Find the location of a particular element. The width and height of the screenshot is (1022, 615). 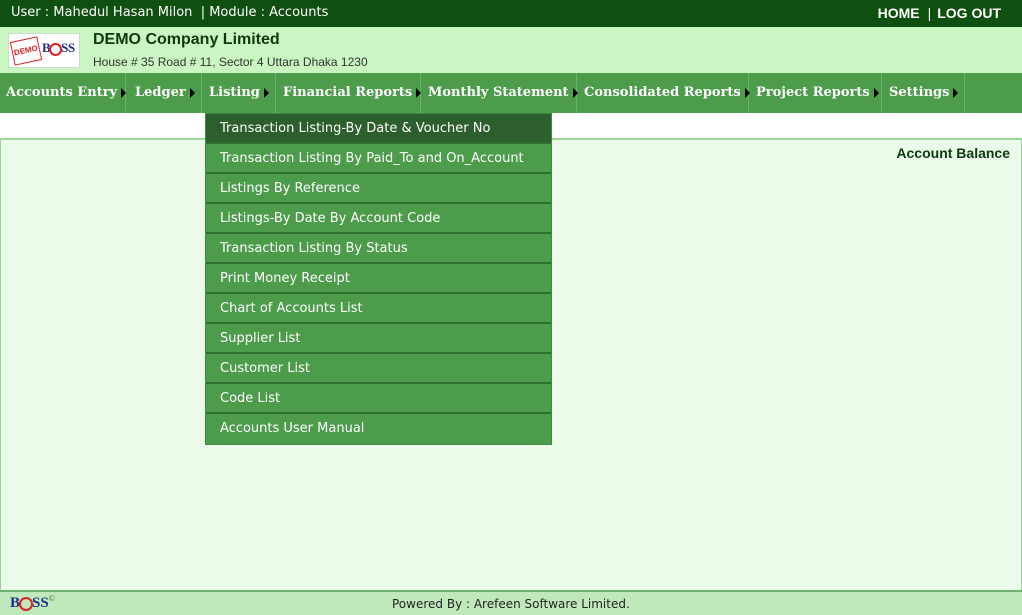

menu-settings: Settings is located at coordinates (923, 93).